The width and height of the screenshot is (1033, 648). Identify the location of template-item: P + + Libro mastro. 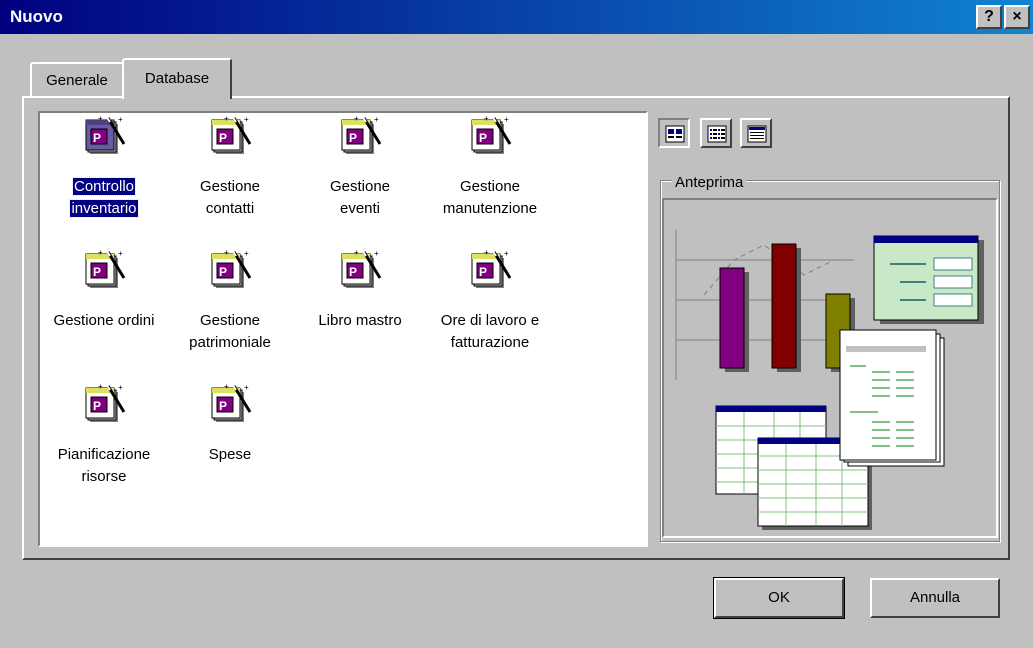
(360, 303).